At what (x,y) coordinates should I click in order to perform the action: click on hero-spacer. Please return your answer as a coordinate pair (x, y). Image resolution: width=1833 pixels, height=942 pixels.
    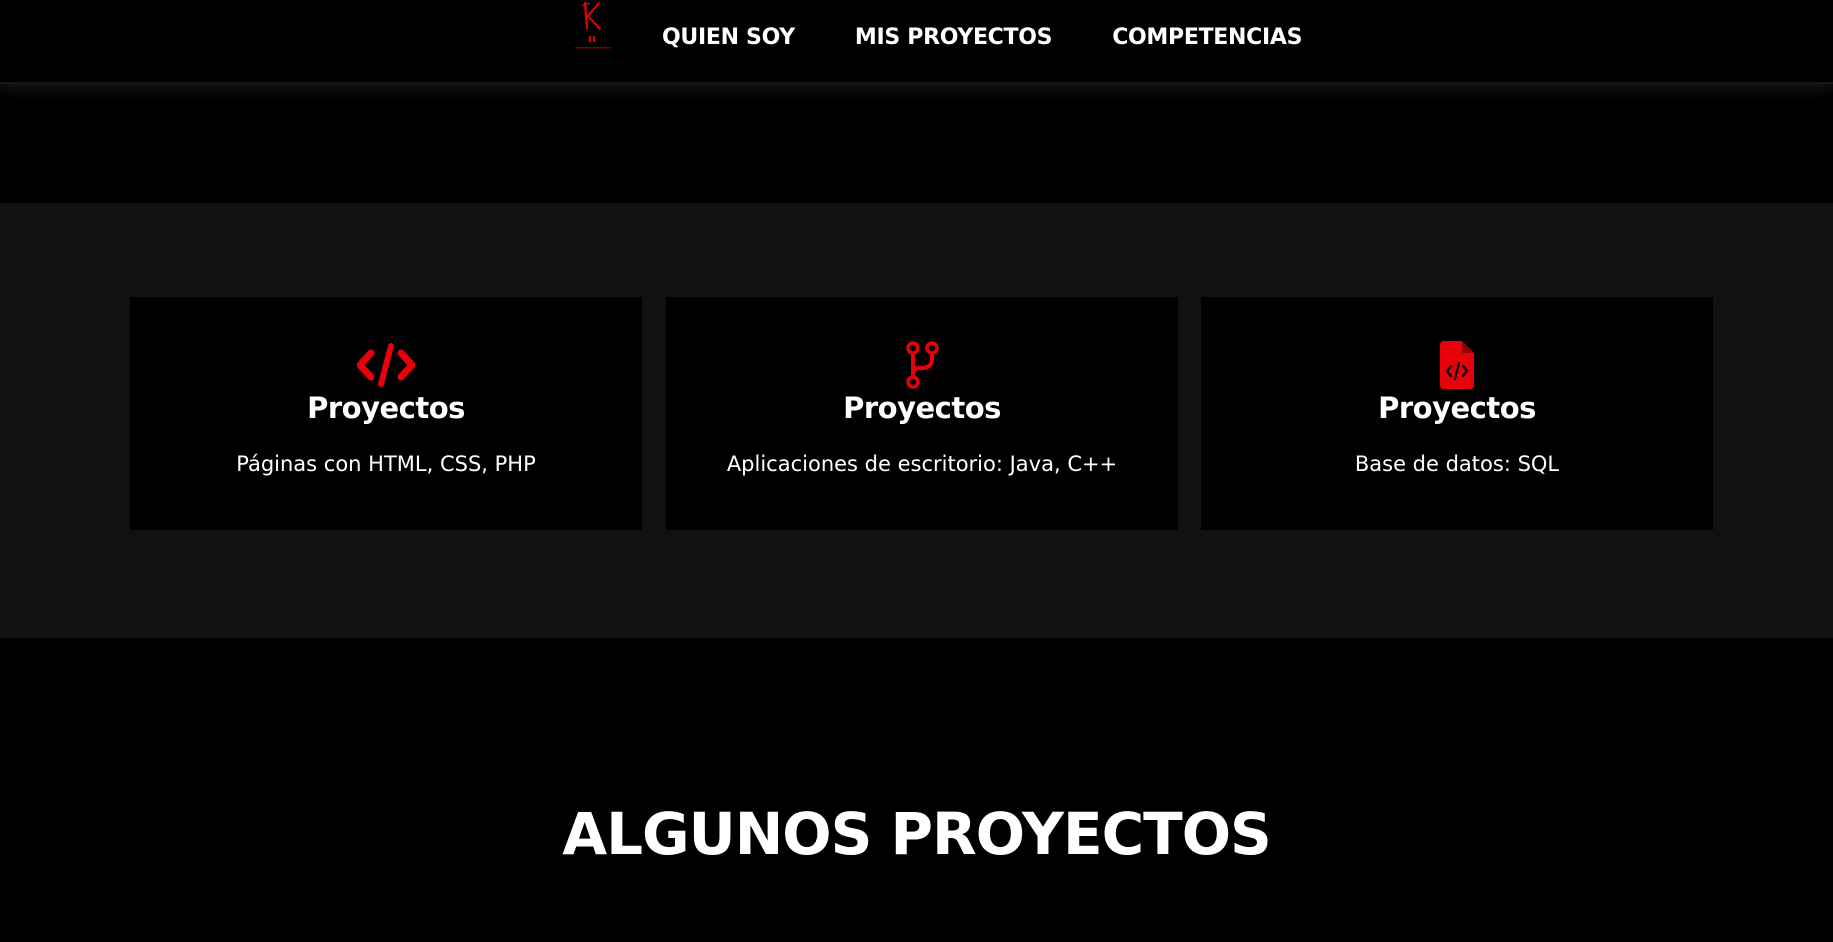
    Looking at the image, I should click on (916, 143).